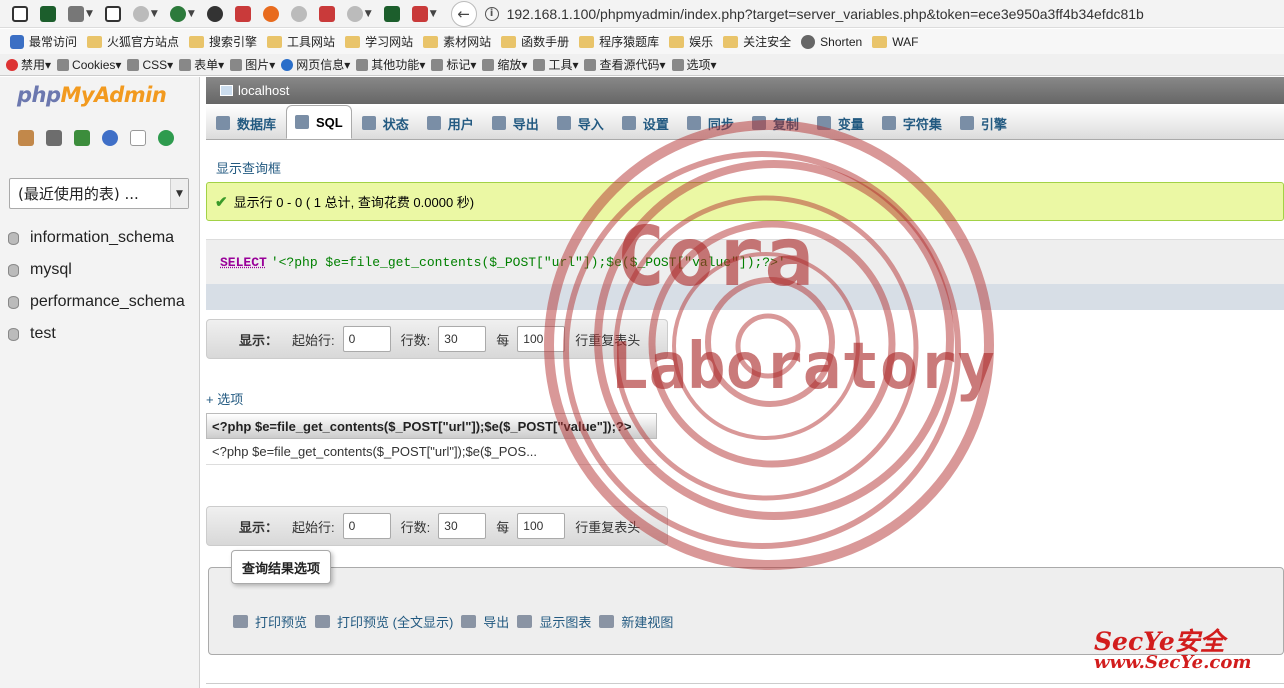 Image resolution: width=1284 pixels, height=688 pixels. I want to click on bookmark-item: WAF, so click(895, 42).